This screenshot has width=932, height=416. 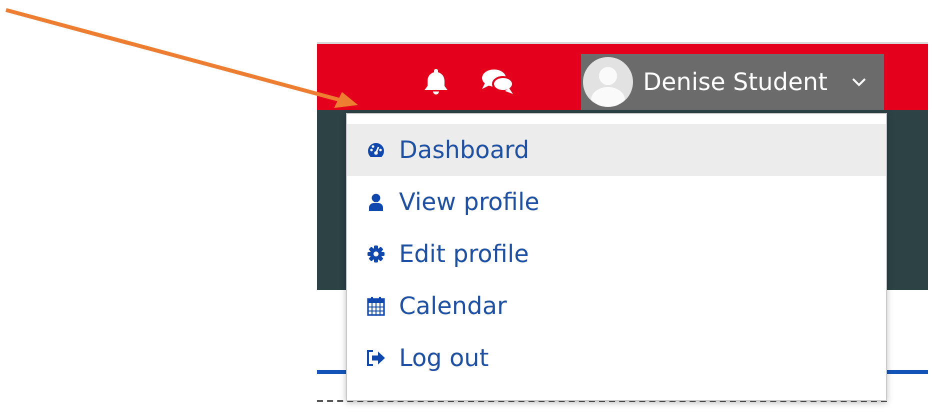 I want to click on chat-bubbles-icon, so click(x=498, y=82).